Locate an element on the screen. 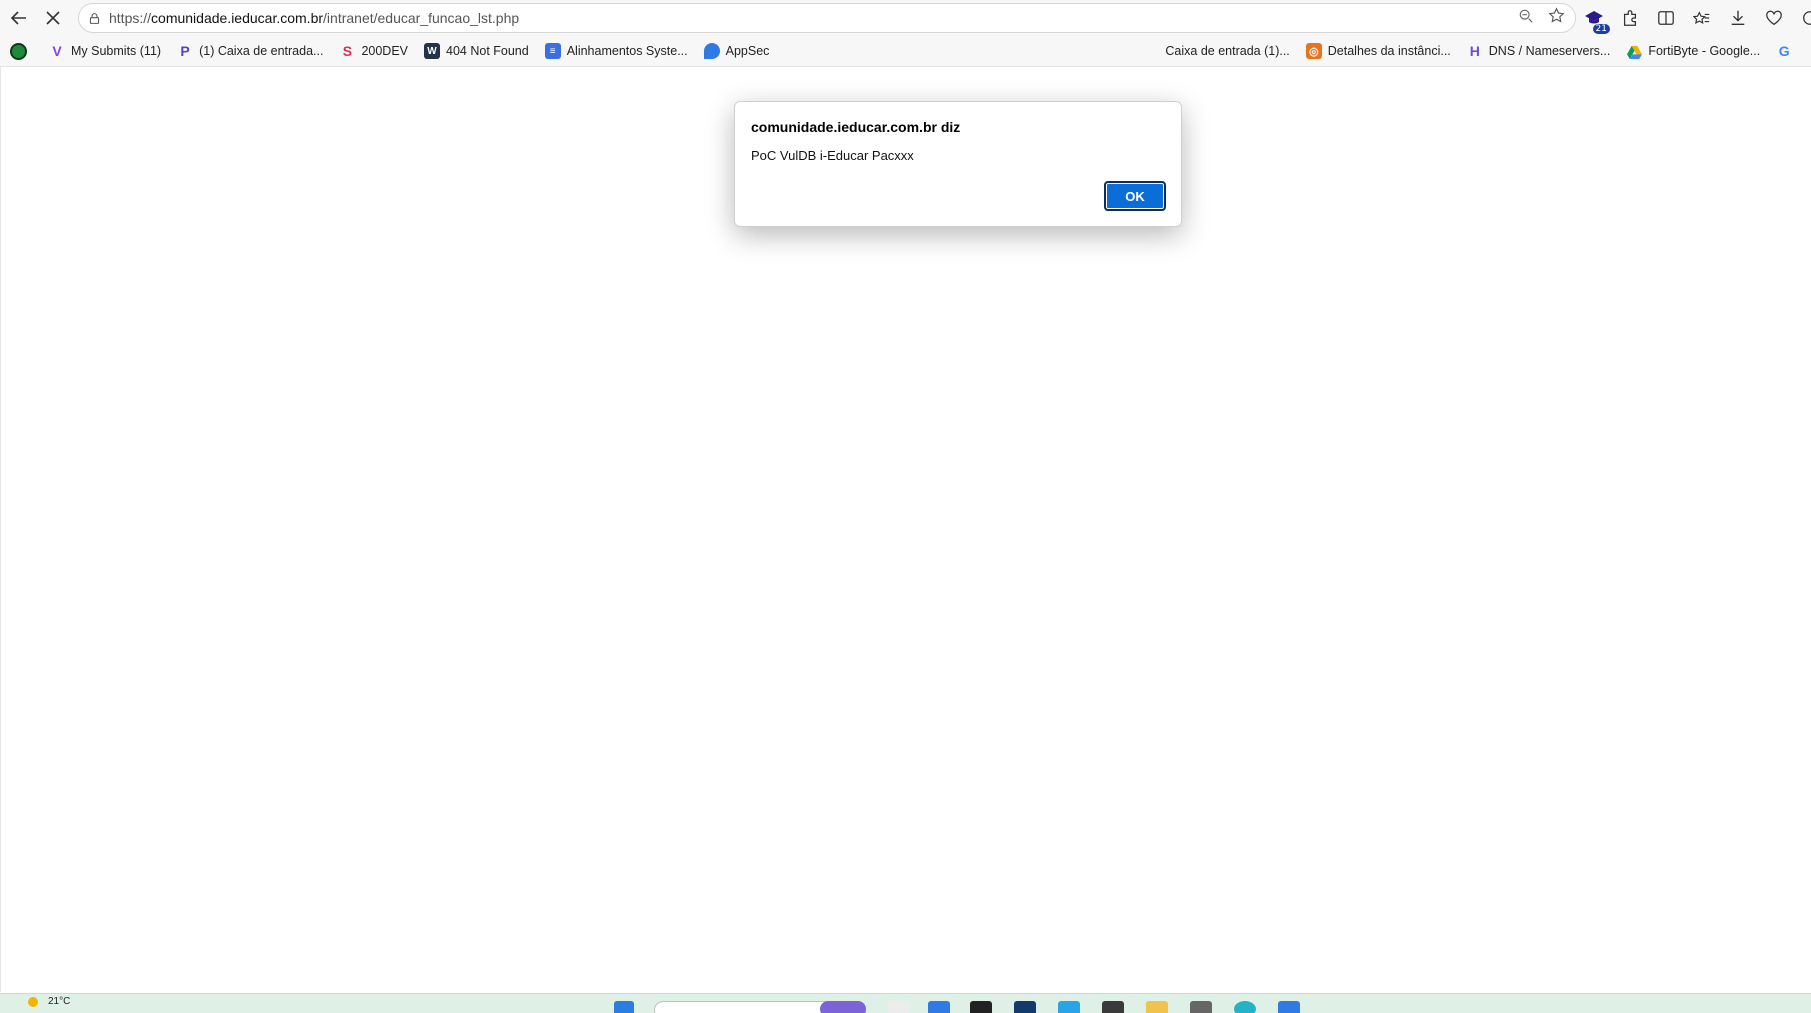 Image resolution: width=1811 pixels, height=1013 pixels. file-explorer-icon is located at coordinates (1157, 1007).